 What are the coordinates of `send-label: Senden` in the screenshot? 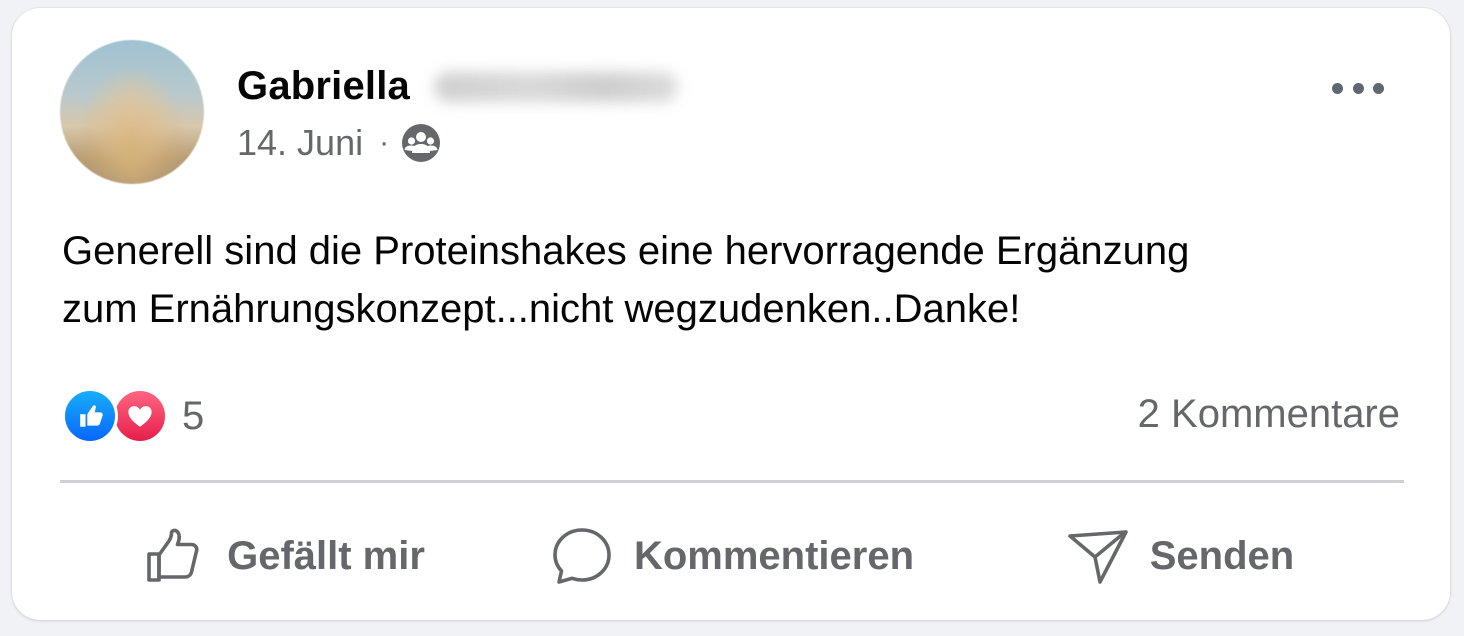 It's located at (1222, 555).